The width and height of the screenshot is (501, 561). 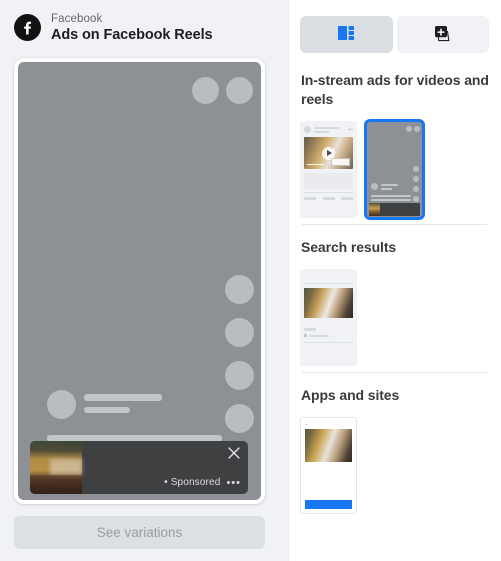 What do you see at coordinates (61, 404) in the screenshot?
I see `placeholder-avatar` at bounding box center [61, 404].